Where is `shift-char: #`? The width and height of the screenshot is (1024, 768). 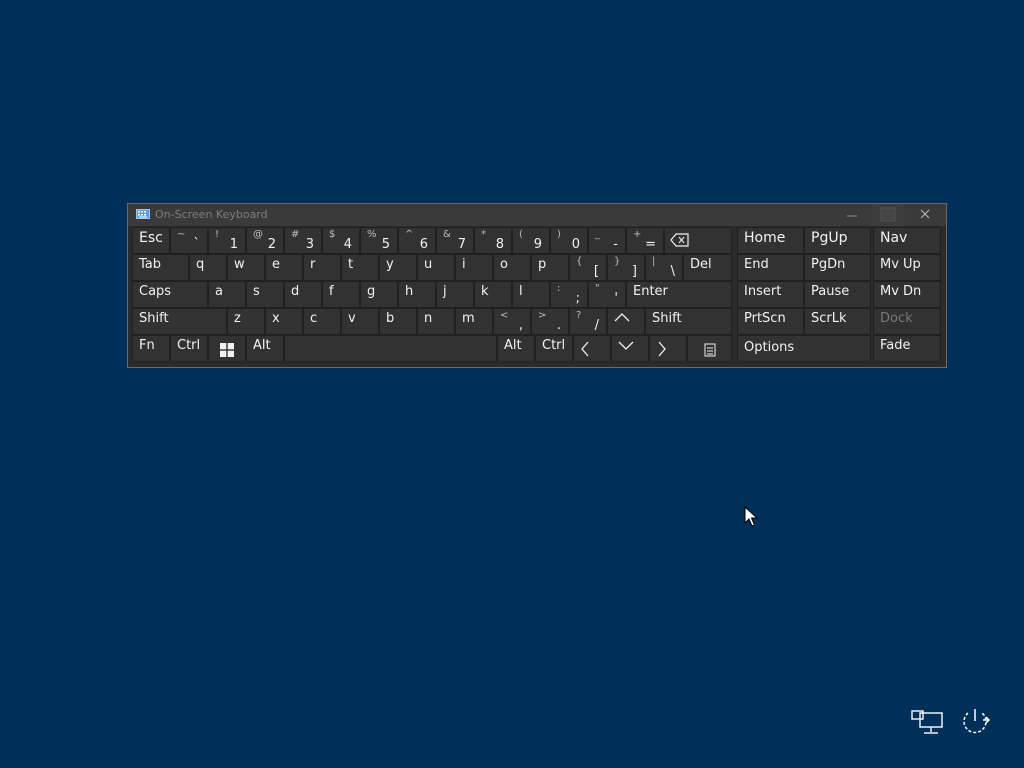 shift-char: # is located at coordinates (295, 234).